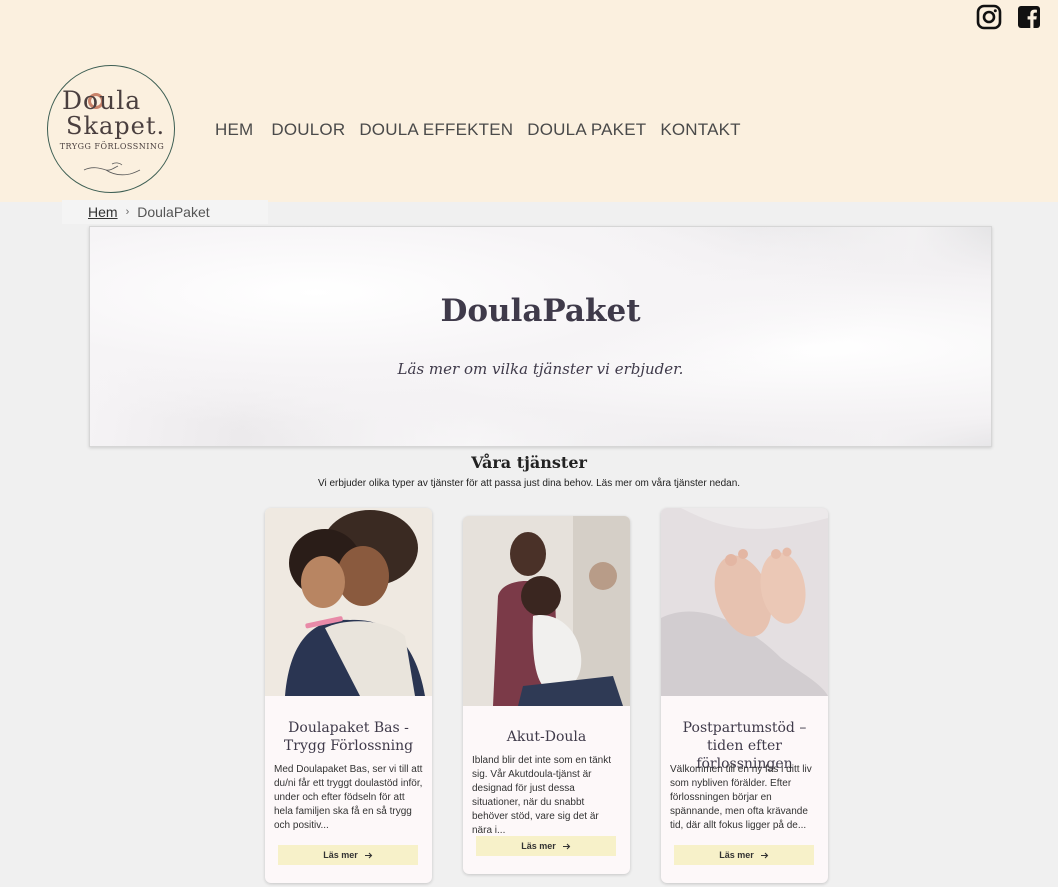 This screenshot has height=887, width=1058. What do you see at coordinates (234, 130) in the screenshot?
I see `nav-item-hem: HEM` at bounding box center [234, 130].